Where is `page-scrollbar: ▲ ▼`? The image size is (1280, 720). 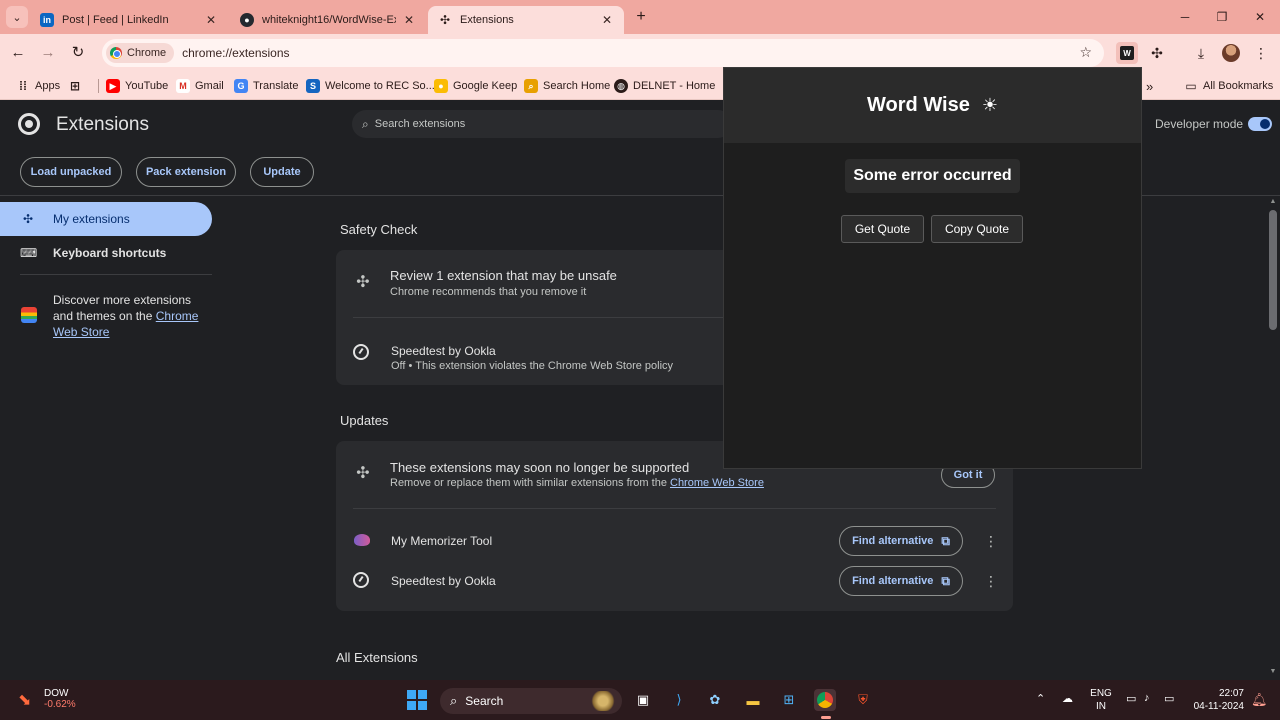 page-scrollbar: ▲ ▼ is located at coordinates (1273, 438).